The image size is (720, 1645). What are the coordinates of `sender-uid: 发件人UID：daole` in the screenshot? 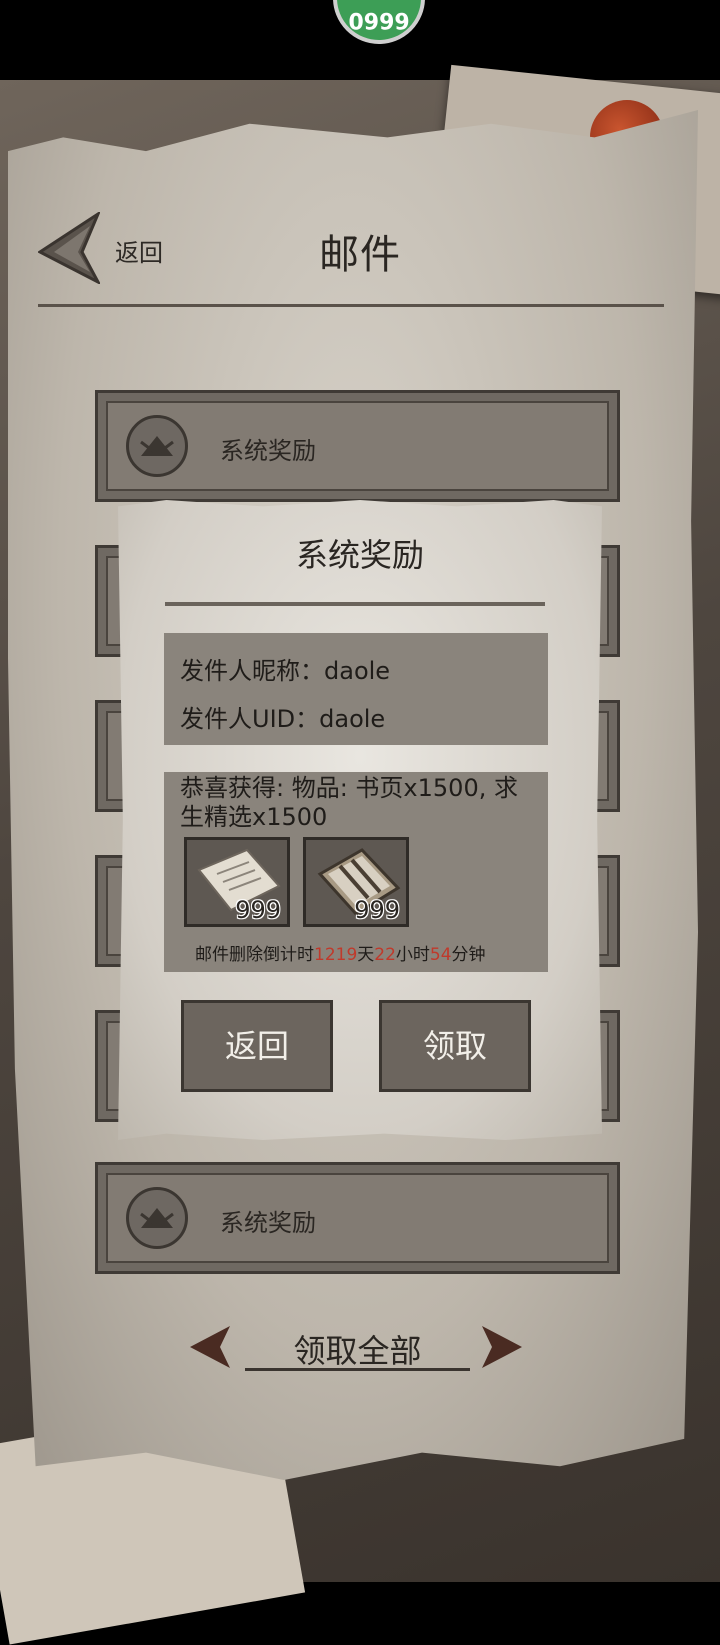 It's located at (283, 719).